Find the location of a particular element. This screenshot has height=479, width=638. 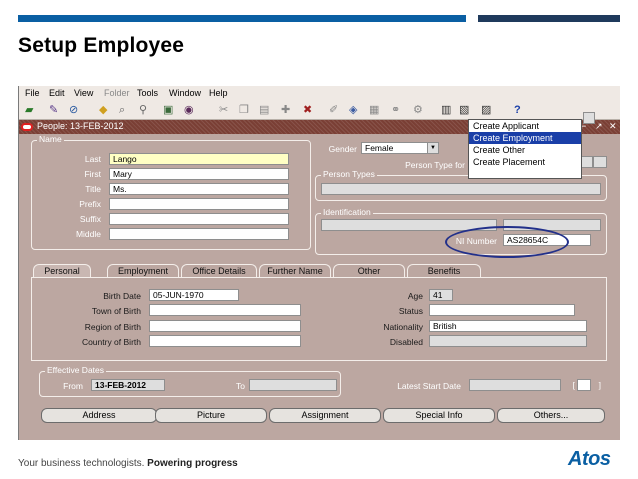

create-applicant-item: Create Applicant is located at coordinates (525, 126).